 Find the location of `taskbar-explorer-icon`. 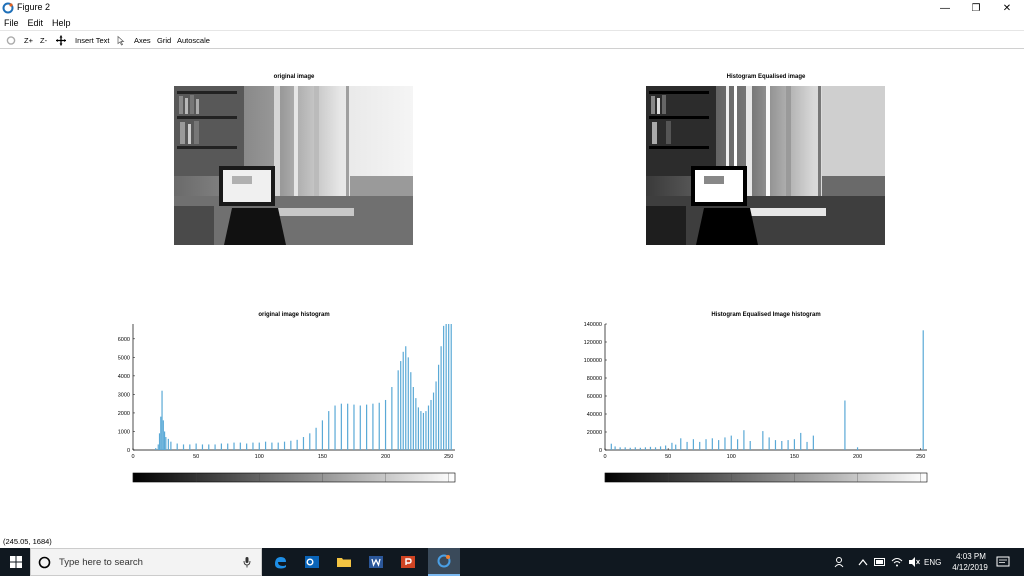

taskbar-explorer-icon is located at coordinates (344, 562).